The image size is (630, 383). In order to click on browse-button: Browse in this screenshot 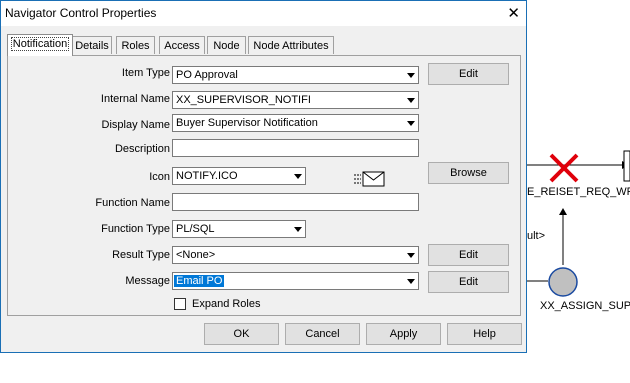, I will do `click(468, 173)`.